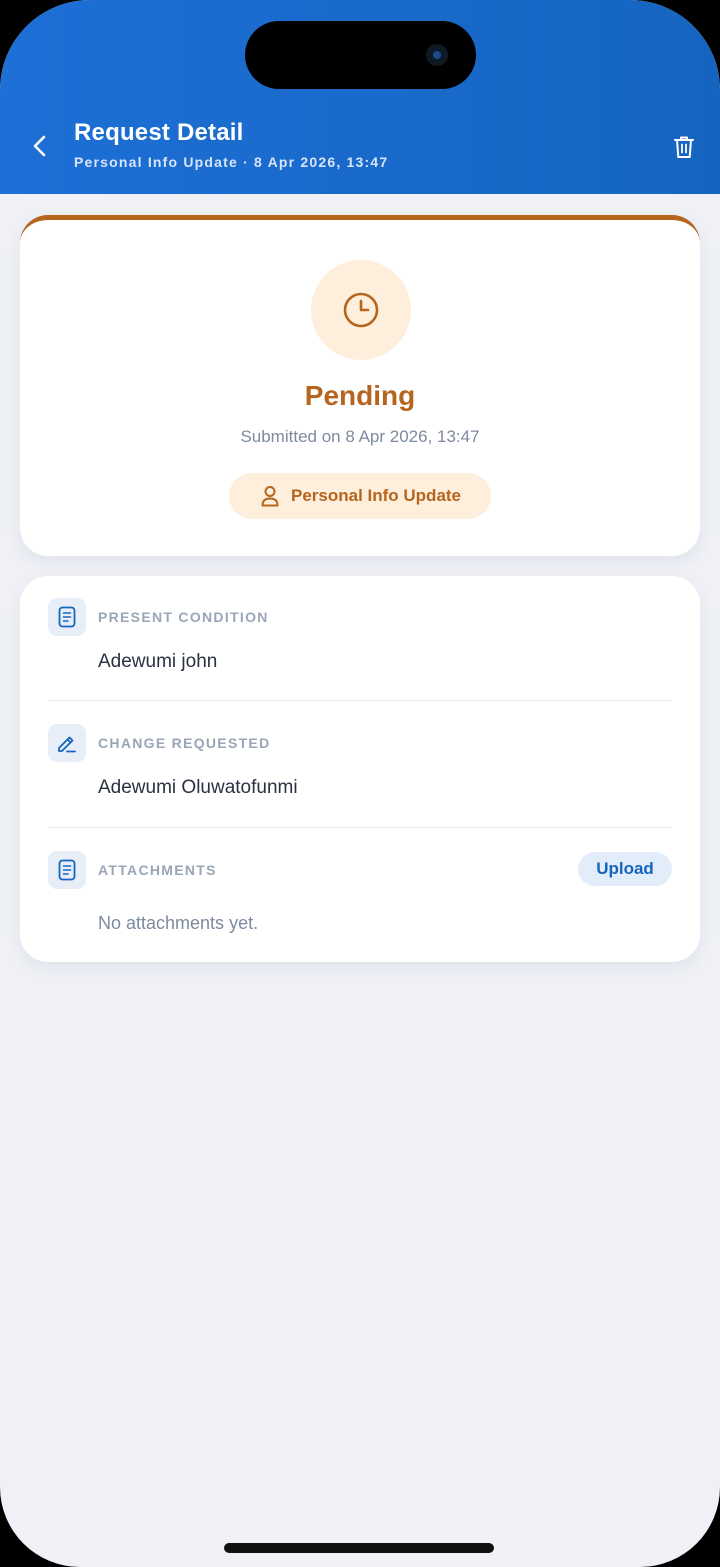 This screenshot has height=1567, width=720. Describe the element at coordinates (270, 496) in the screenshot. I see `user-icon` at that location.